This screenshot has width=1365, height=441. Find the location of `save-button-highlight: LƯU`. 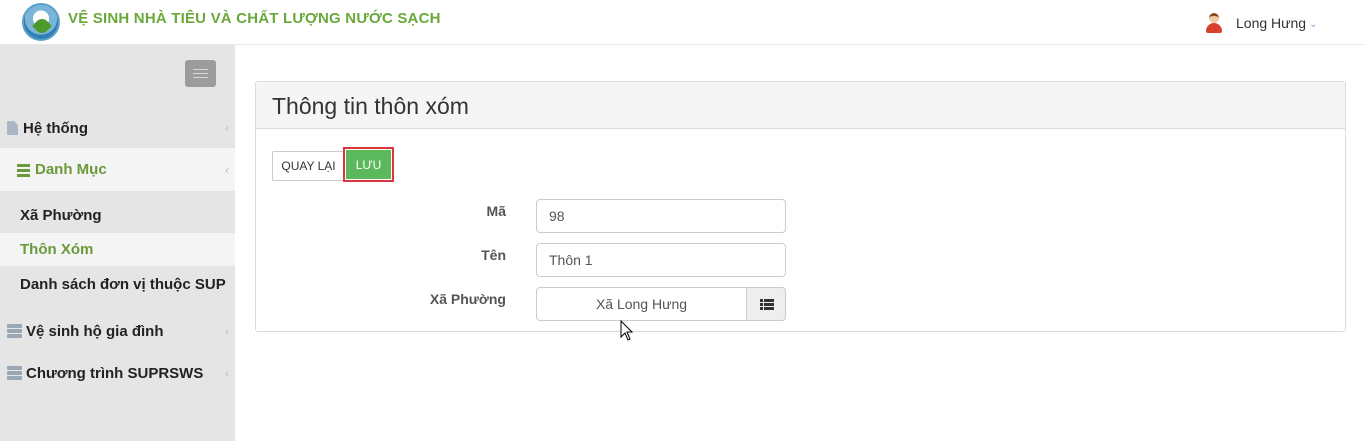

save-button-highlight: LƯU is located at coordinates (368, 164).